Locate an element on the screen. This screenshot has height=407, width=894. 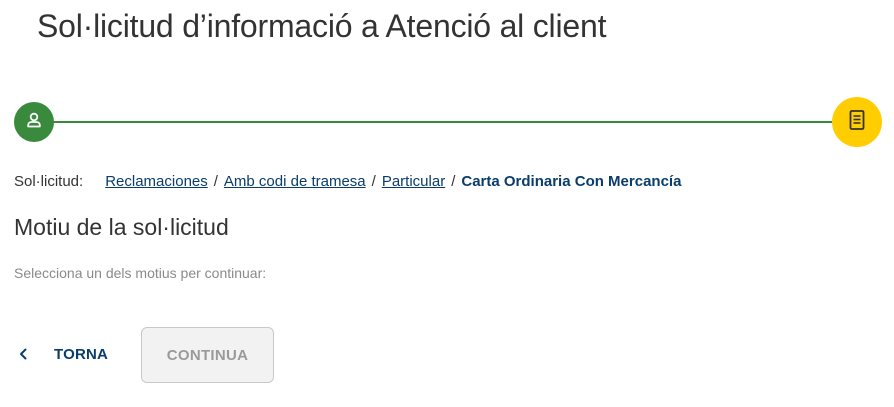
step-personal-data is located at coordinates (34, 122).